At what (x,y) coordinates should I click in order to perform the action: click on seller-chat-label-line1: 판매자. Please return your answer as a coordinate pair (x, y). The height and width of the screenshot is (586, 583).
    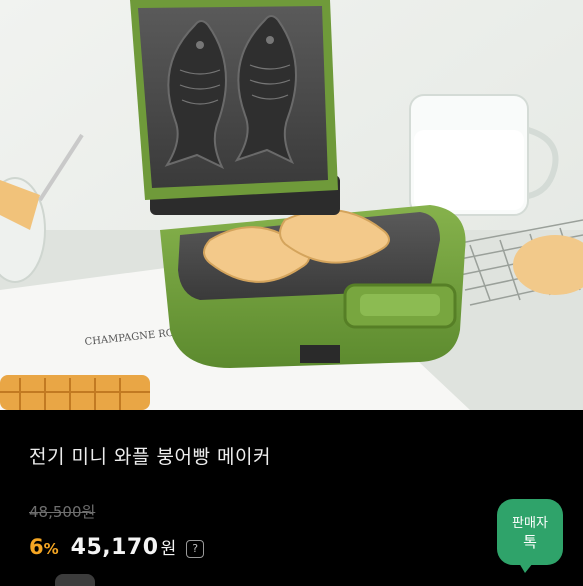
    Looking at the image, I should click on (530, 523).